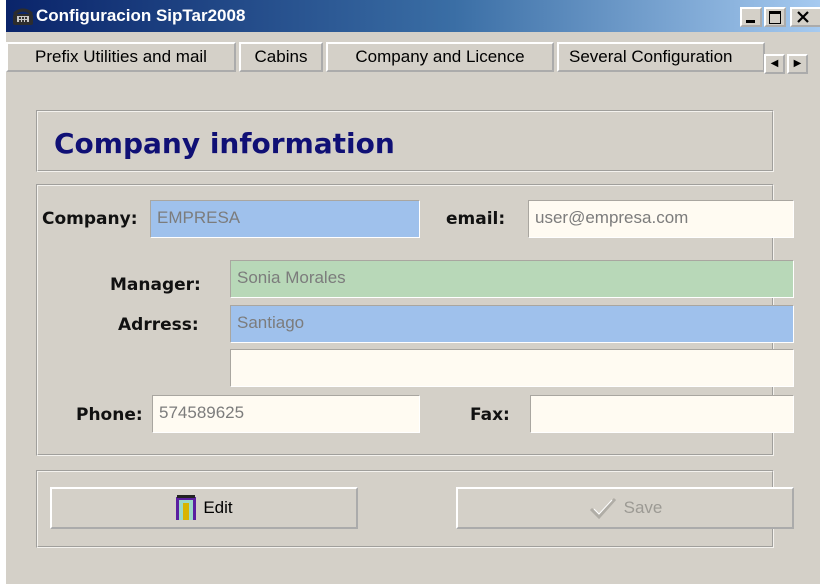 This screenshot has width=820, height=584. I want to click on edit-button: Edit, so click(204, 508).